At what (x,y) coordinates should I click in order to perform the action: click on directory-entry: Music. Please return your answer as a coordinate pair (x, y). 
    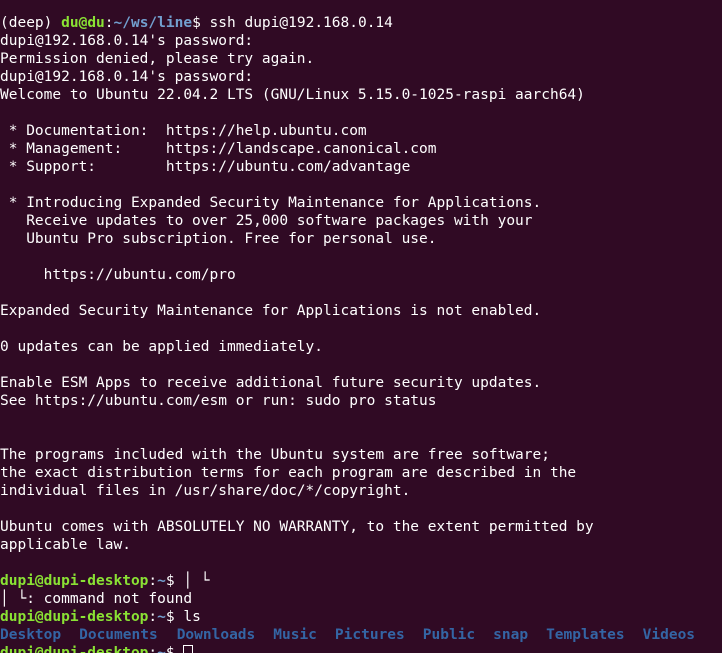
    Looking at the image, I should click on (295, 635).